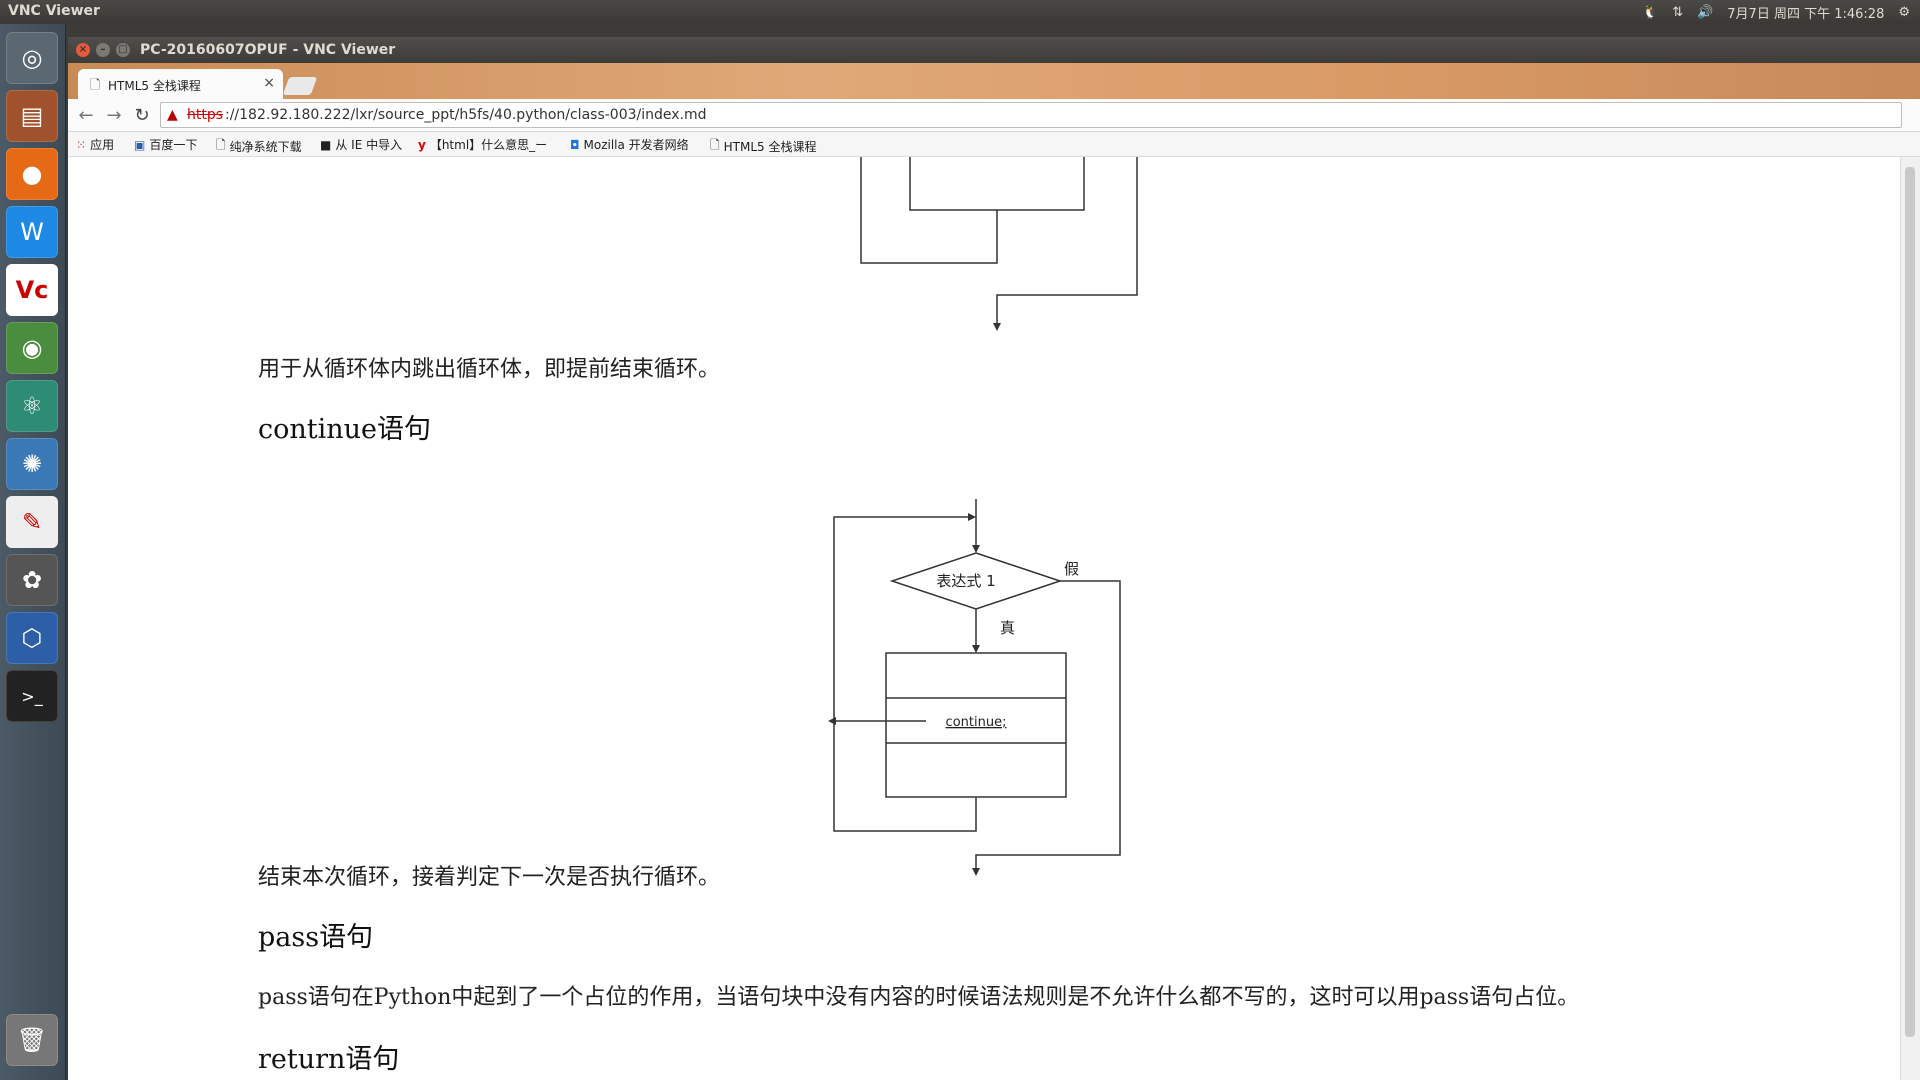  Describe the element at coordinates (140, 144) in the screenshot. I see `baidu-icon: ▣` at that location.